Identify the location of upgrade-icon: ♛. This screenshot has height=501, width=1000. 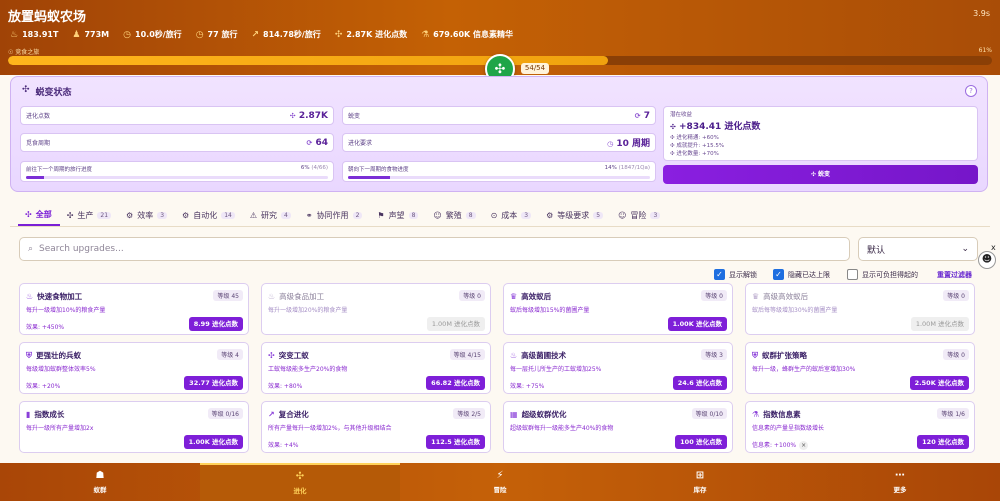
(756, 296).